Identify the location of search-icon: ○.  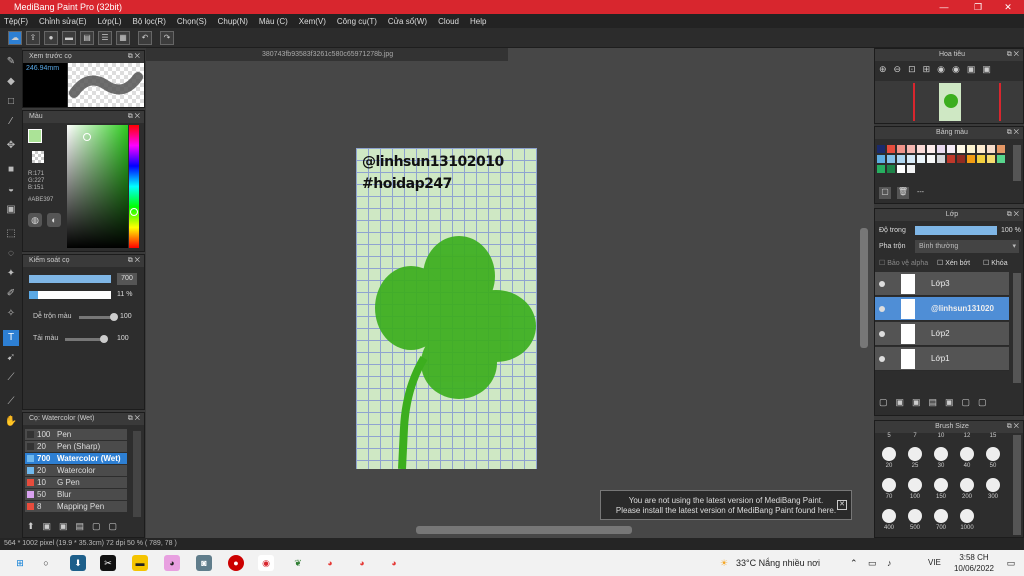
(46, 563).